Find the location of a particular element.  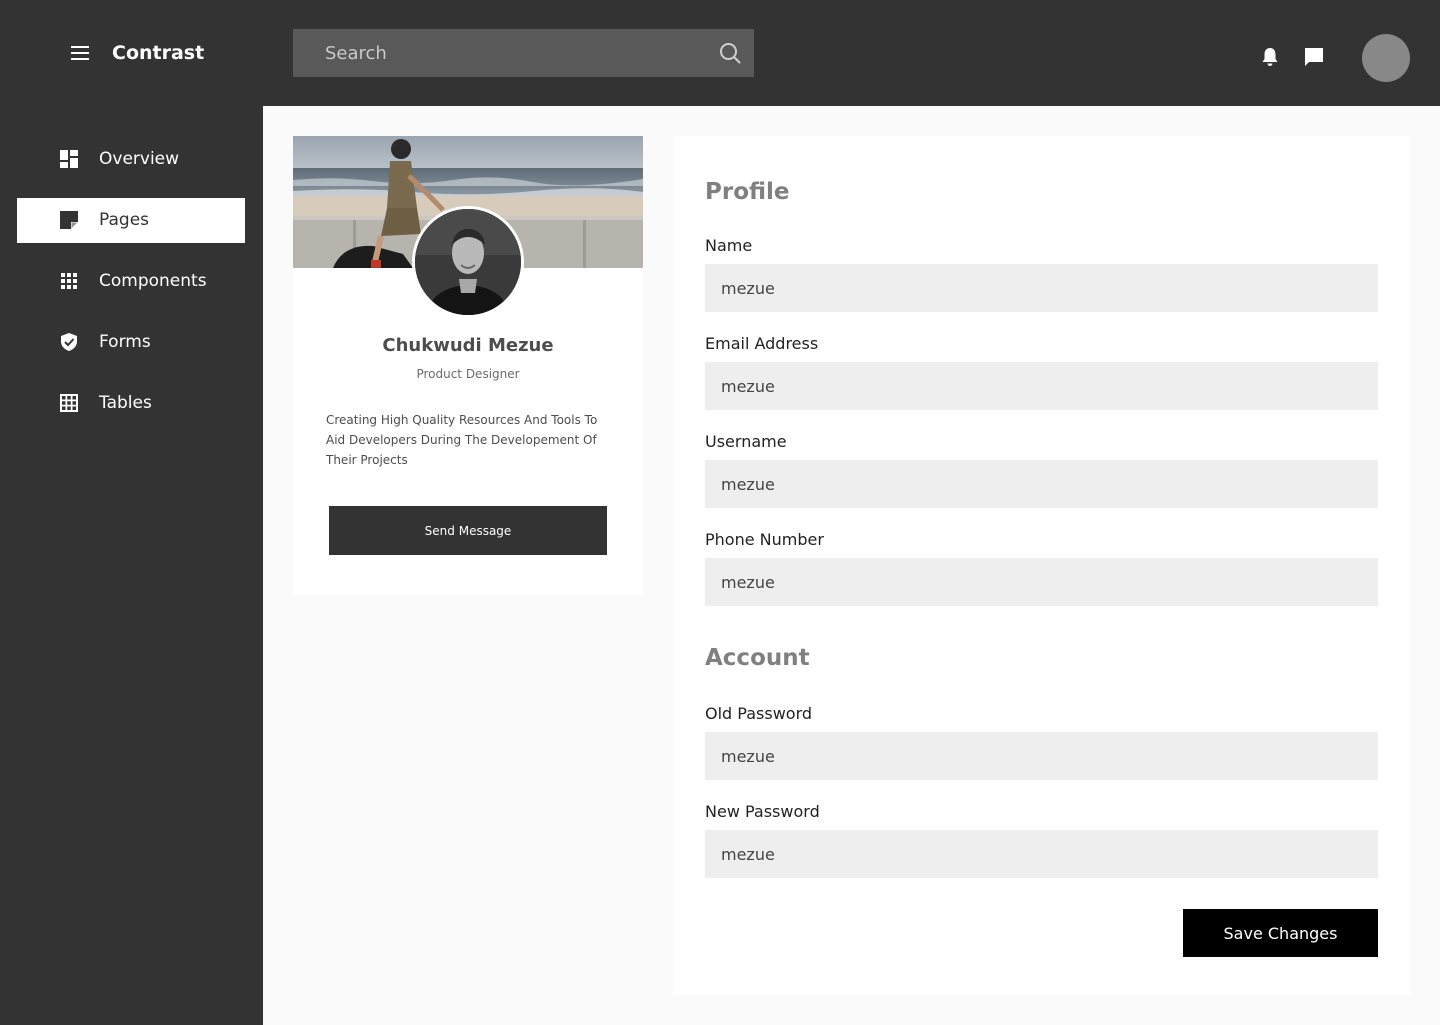

profile-name: Chukwudi Mezue is located at coordinates (468, 345).